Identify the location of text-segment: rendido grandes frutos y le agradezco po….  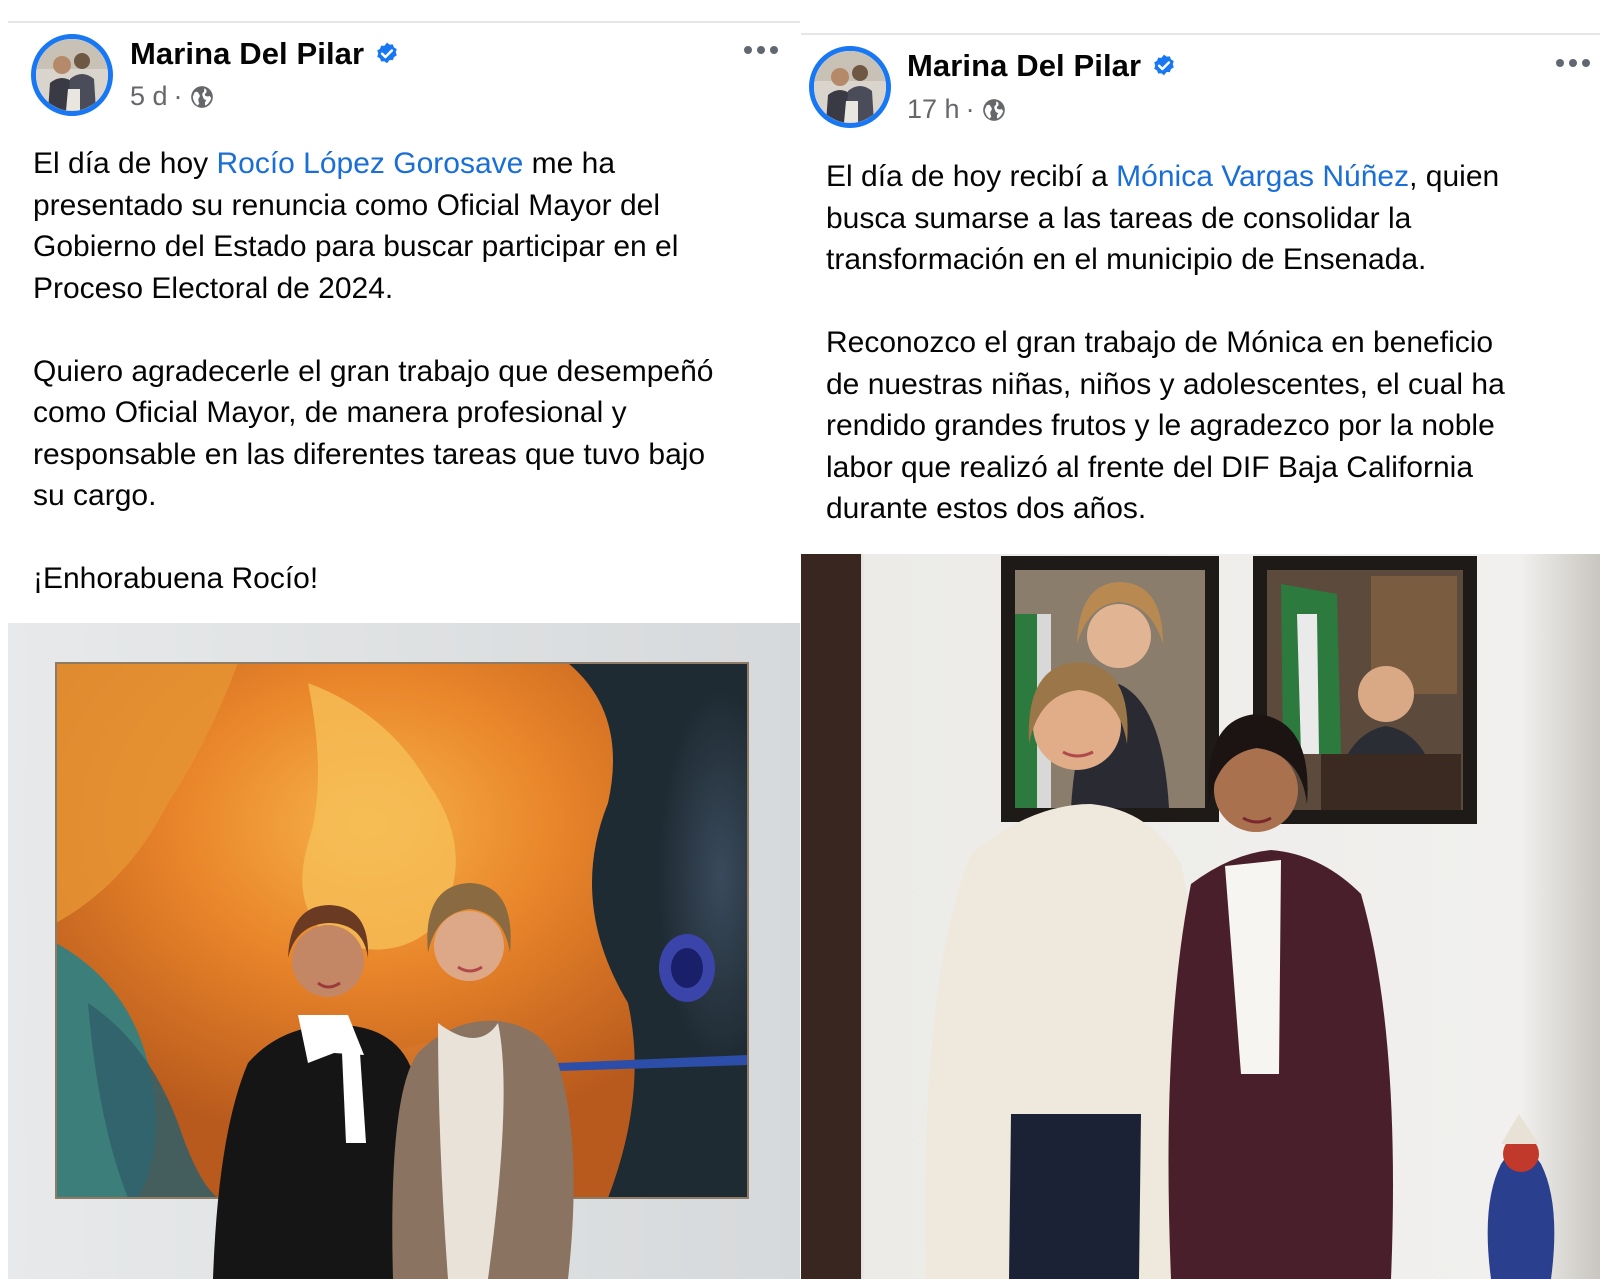
(1160, 425).